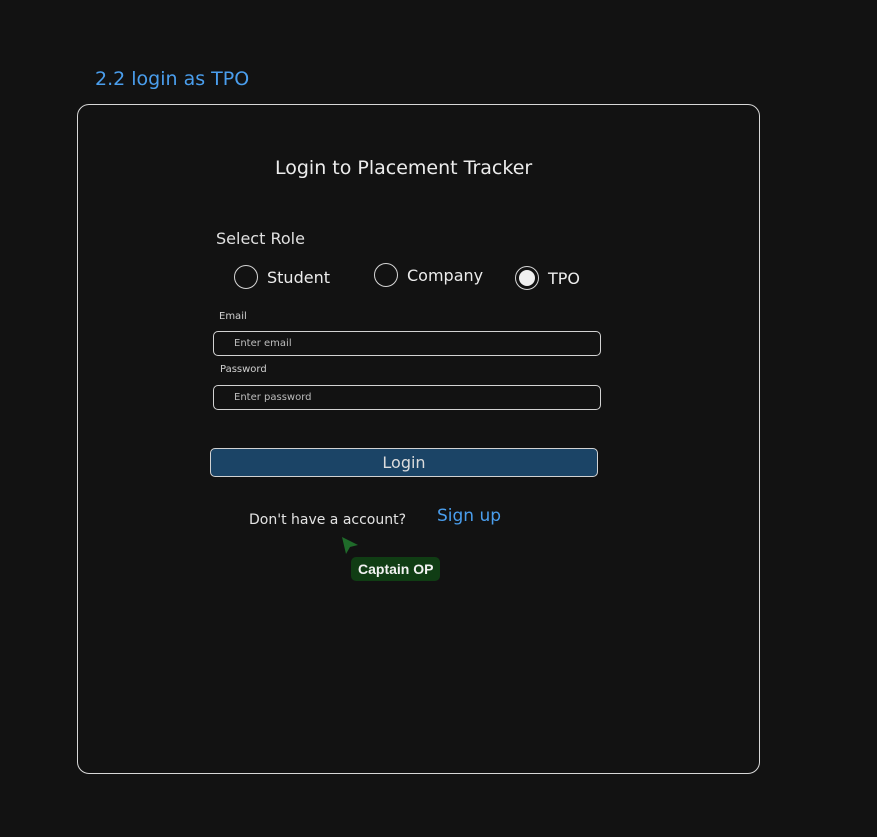  What do you see at coordinates (407, 343) in the screenshot?
I see `email-field: Enter email` at bounding box center [407, 343].